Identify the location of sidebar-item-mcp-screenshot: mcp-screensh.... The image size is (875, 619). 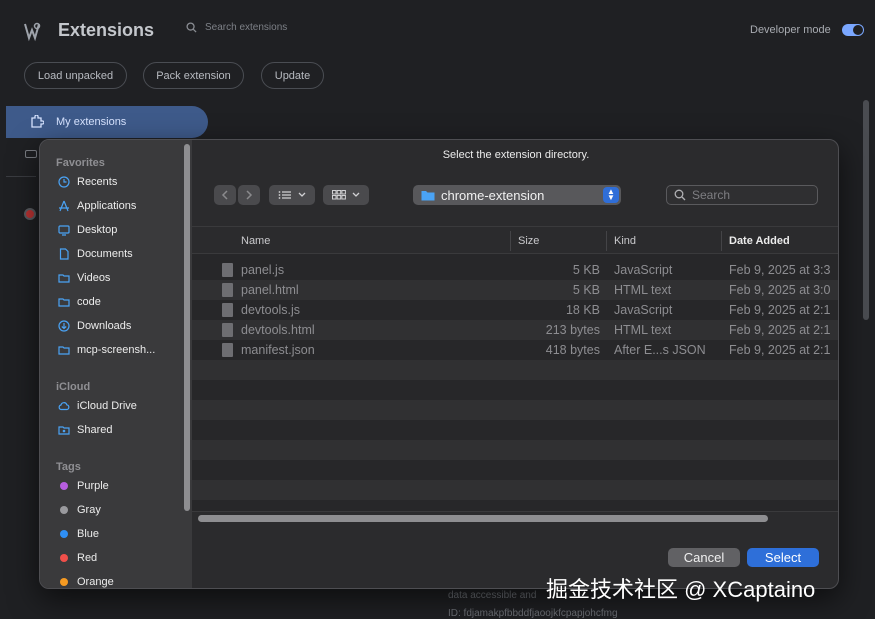
(106, 350).